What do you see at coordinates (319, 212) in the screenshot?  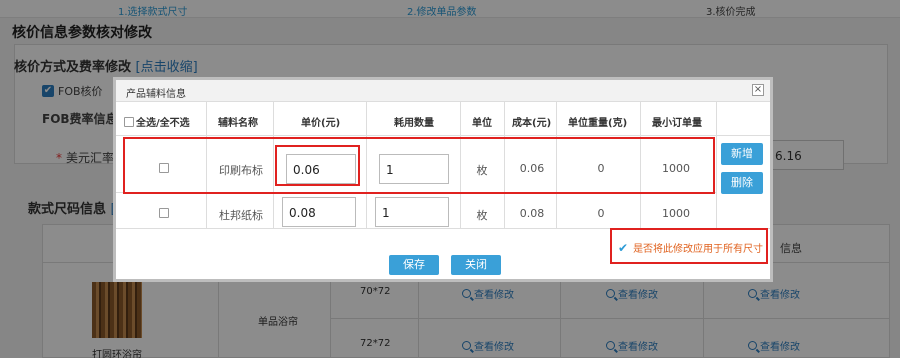 I see `unit-price-input: 0.08` at bounding box center [319, 212].